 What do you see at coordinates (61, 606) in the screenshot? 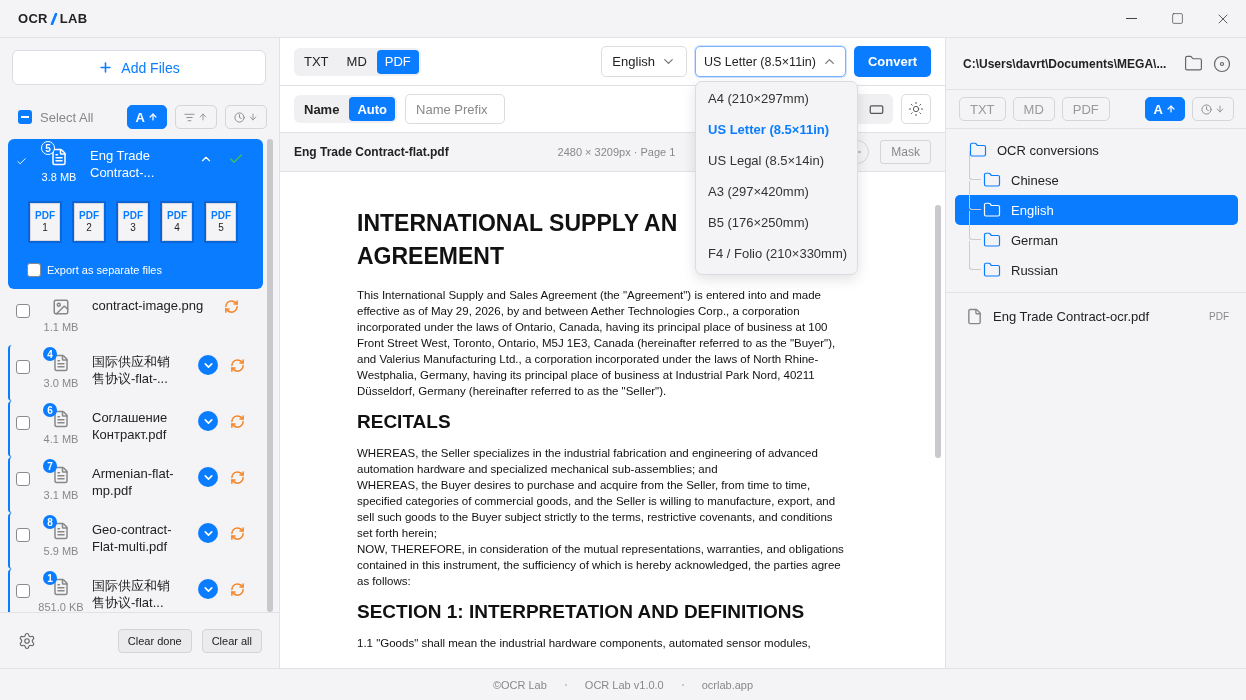
I see `file-size: 851.0 KB` at bounding box center [61, 606].